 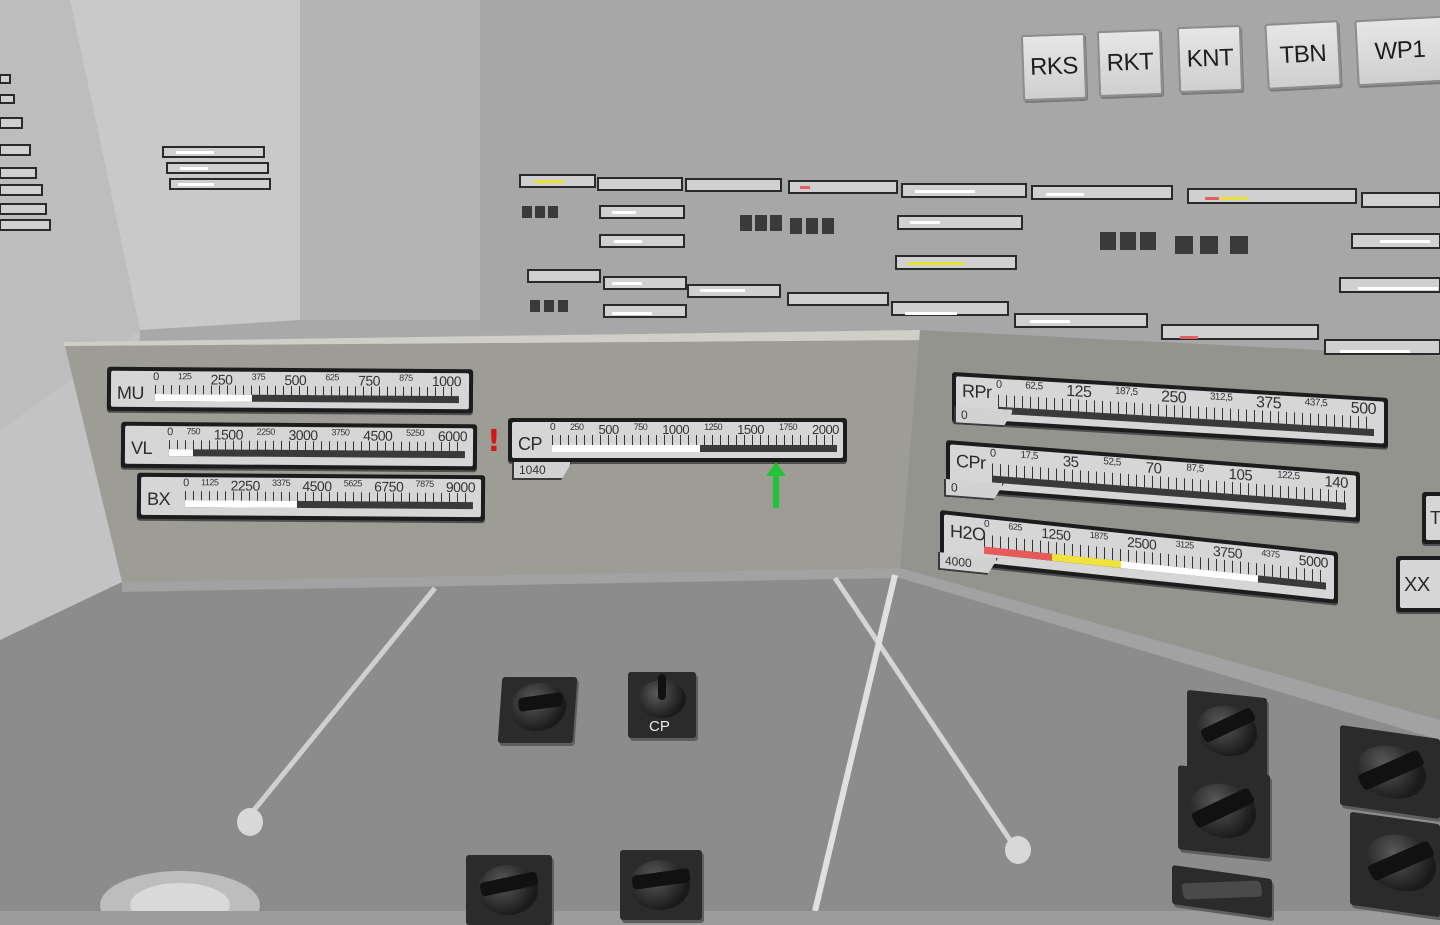 What do you see at coordinates (1397, 51) in the screenshot?
I see `annunciator-wp1: WP1` at bounding box center [1397, 51].